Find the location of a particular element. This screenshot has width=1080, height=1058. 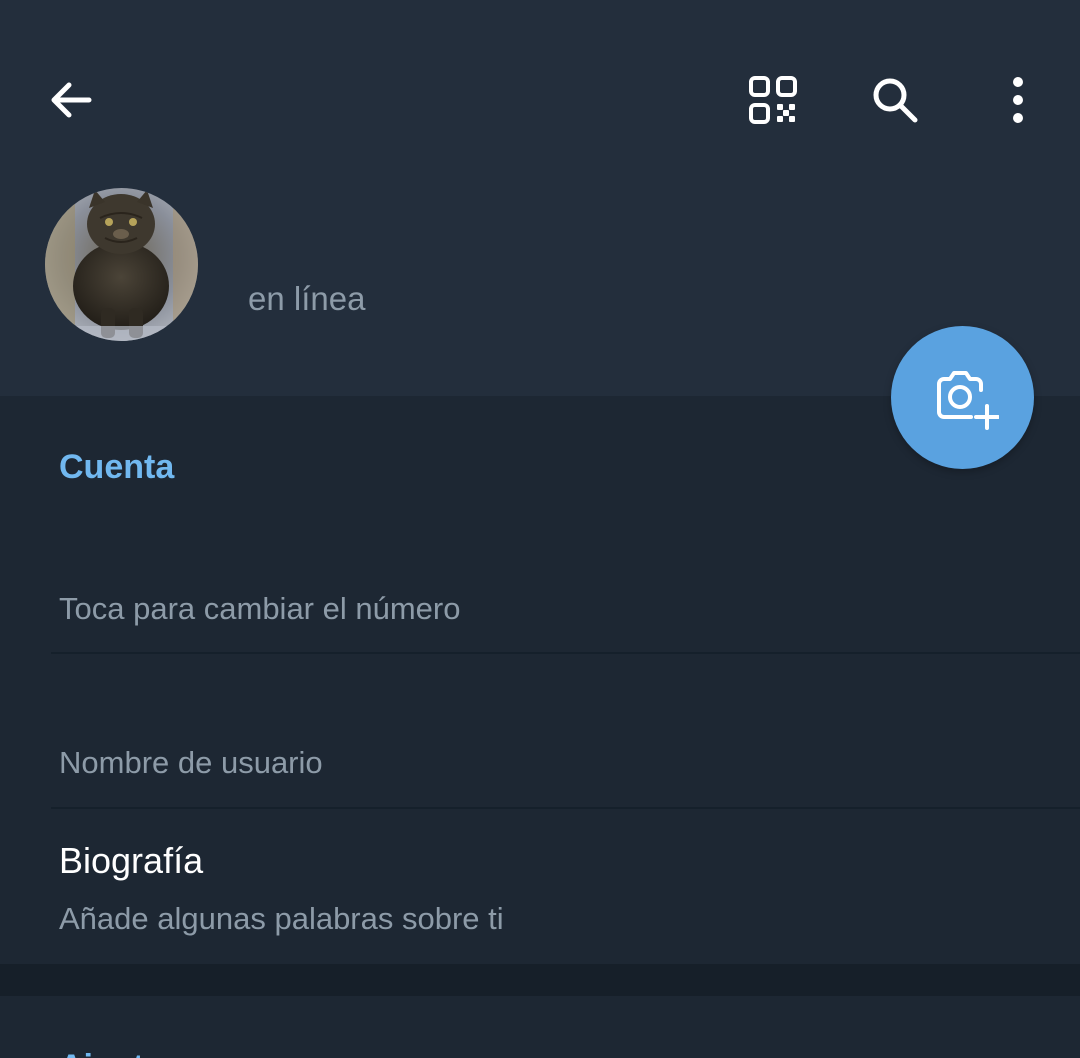

search-button is located at coordinates (895, 100).